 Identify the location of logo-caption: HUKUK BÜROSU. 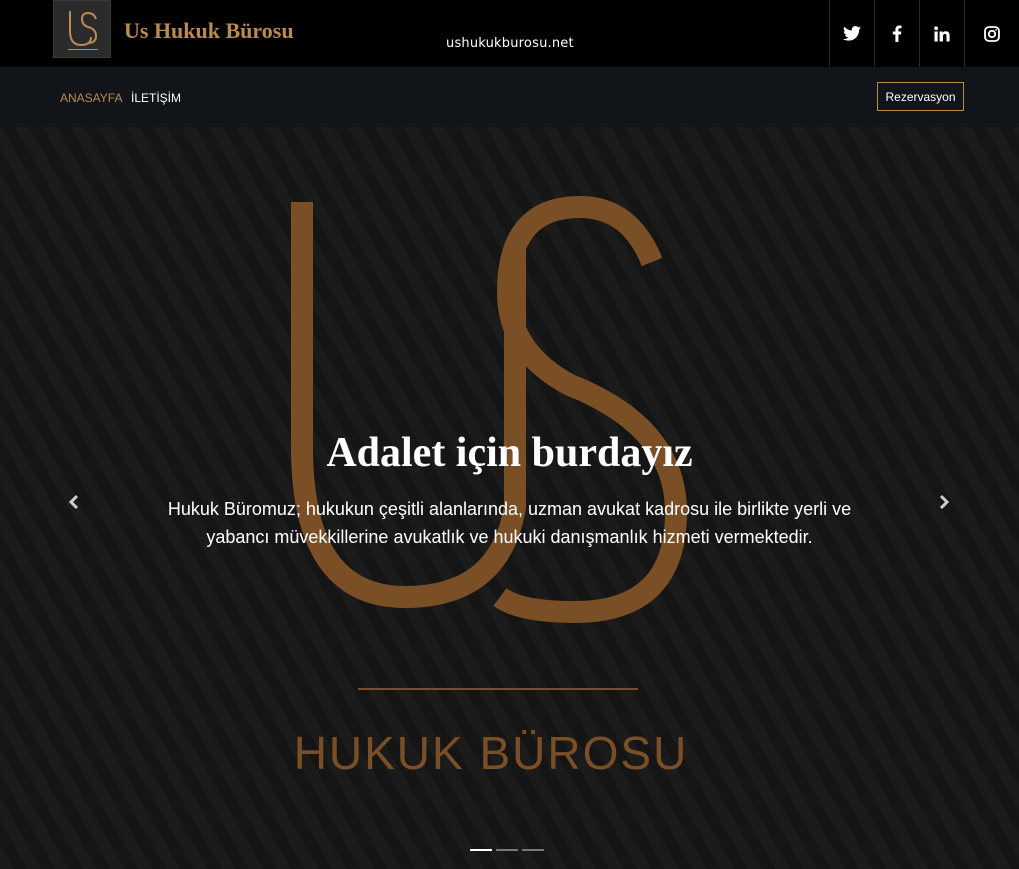
(491, 753).